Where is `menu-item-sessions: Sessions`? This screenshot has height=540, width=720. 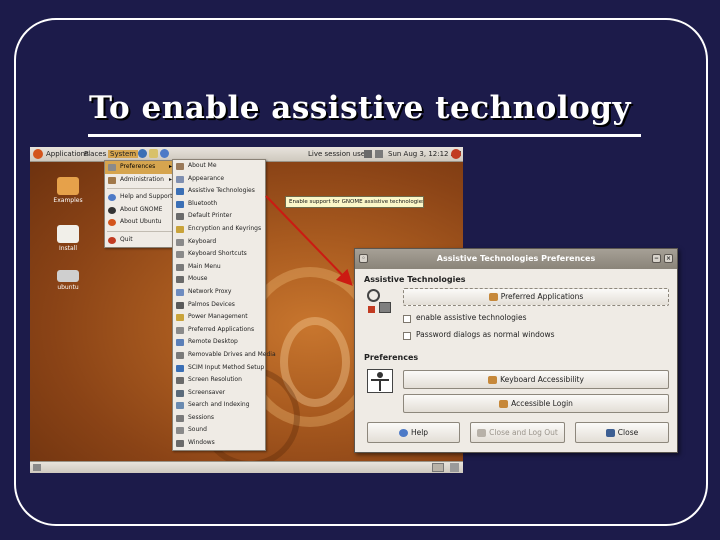 menu-item-sessions: Sessions is located at coordinates (219, 418).